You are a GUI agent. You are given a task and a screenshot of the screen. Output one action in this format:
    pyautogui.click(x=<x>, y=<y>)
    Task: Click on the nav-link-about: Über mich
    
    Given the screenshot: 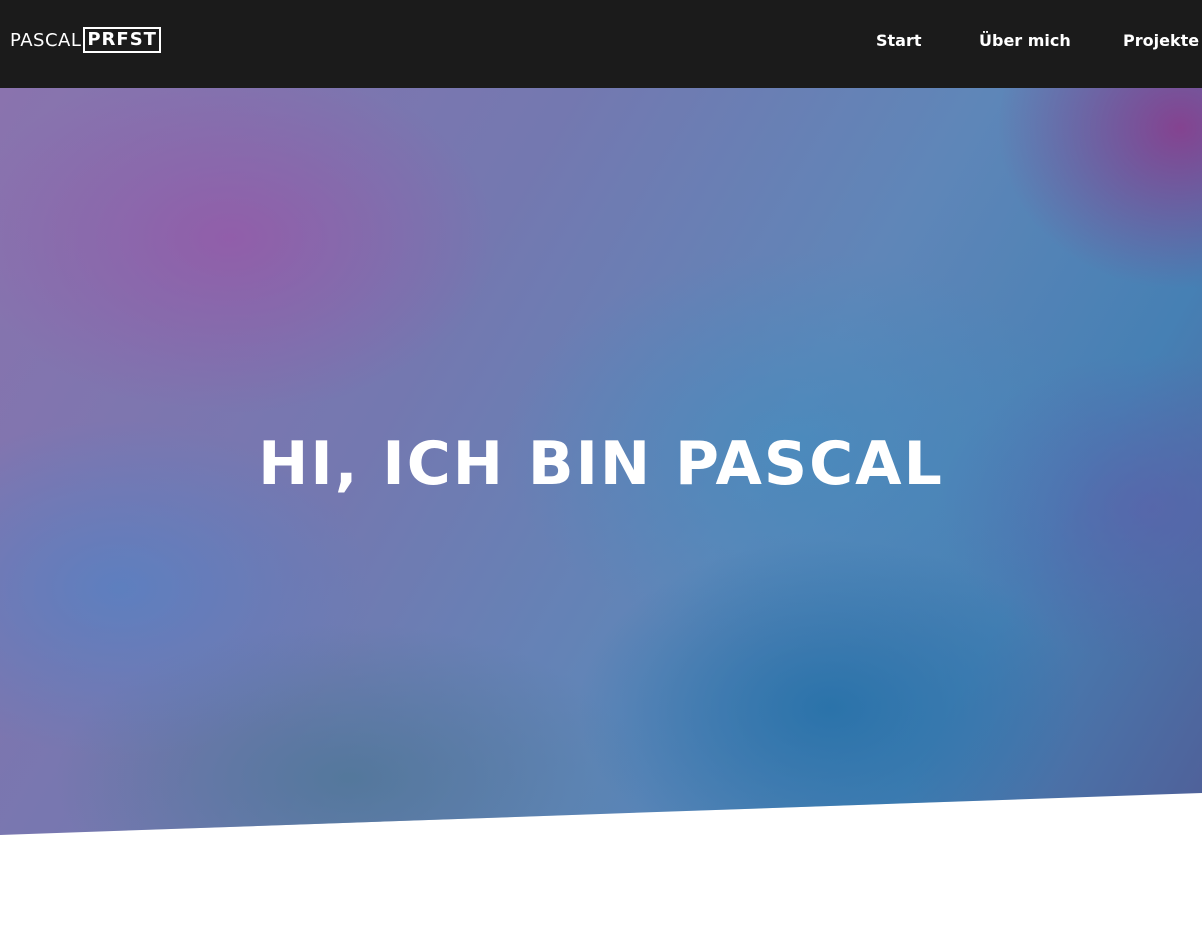 What is the action you would take?
    pyautogui.click(x=1025, y=41)
    